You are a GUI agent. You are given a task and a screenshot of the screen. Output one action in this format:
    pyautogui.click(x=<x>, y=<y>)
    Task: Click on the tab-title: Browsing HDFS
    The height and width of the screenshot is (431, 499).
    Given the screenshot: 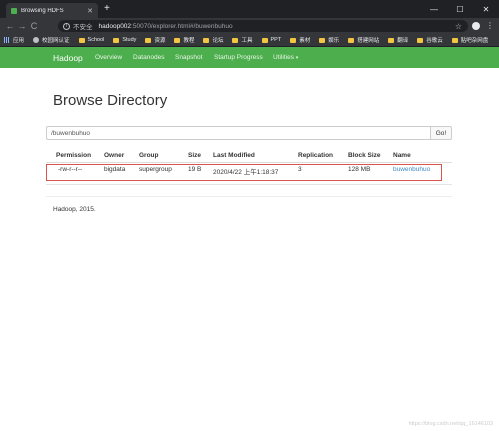 What is the action you would take?
    pyautogui.click(x=42, y=10)
    